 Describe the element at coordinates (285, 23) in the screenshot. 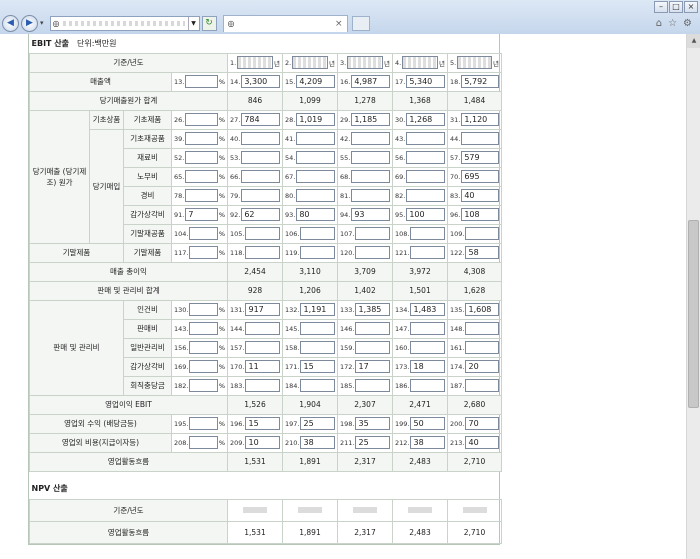

I see `browser-tab: ◎ ×` at that location.